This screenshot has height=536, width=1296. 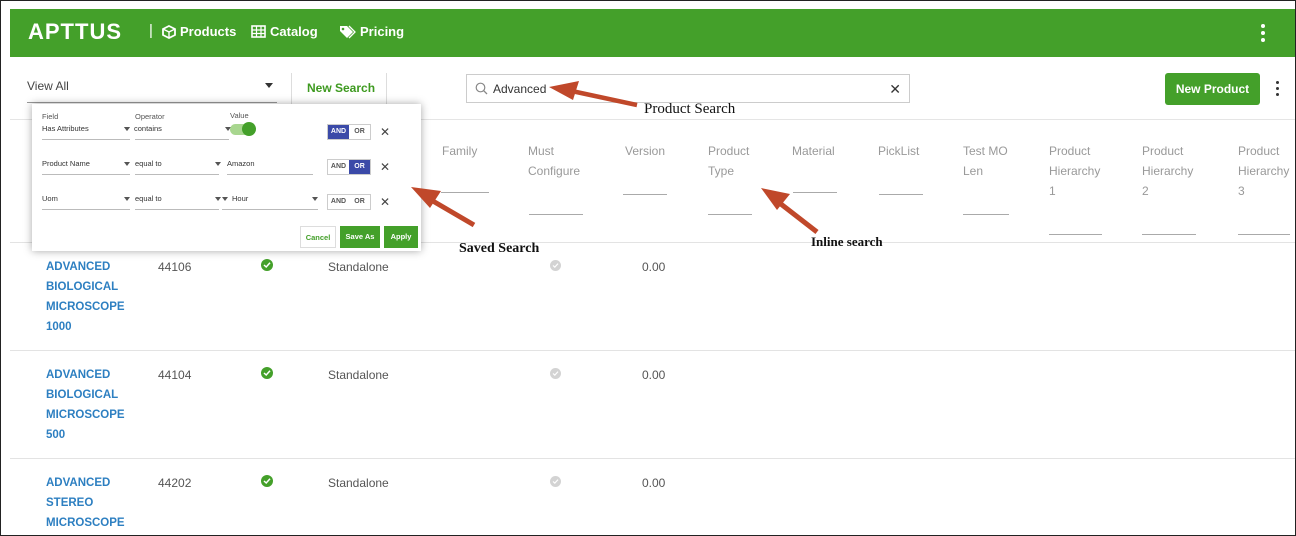 I want to click on saved-search-arrow, so click(x=443, y=207).